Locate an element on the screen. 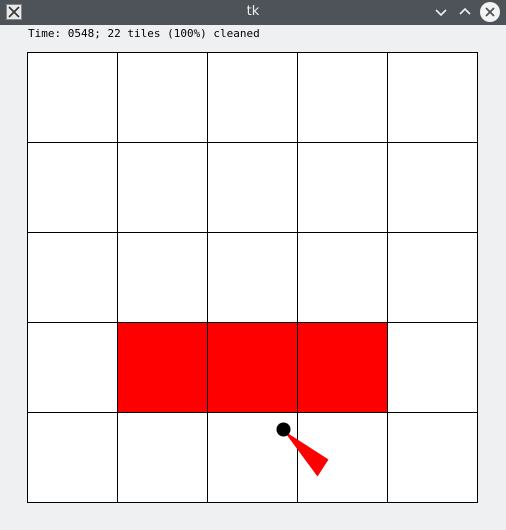 The image size is (506, 530). maximize-button is located at coordinates (465, 12).